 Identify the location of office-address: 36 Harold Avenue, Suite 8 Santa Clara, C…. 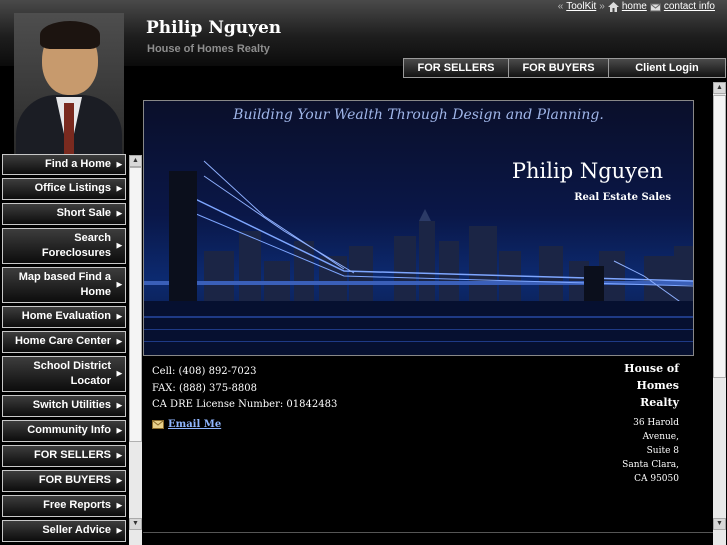
(650, 451).